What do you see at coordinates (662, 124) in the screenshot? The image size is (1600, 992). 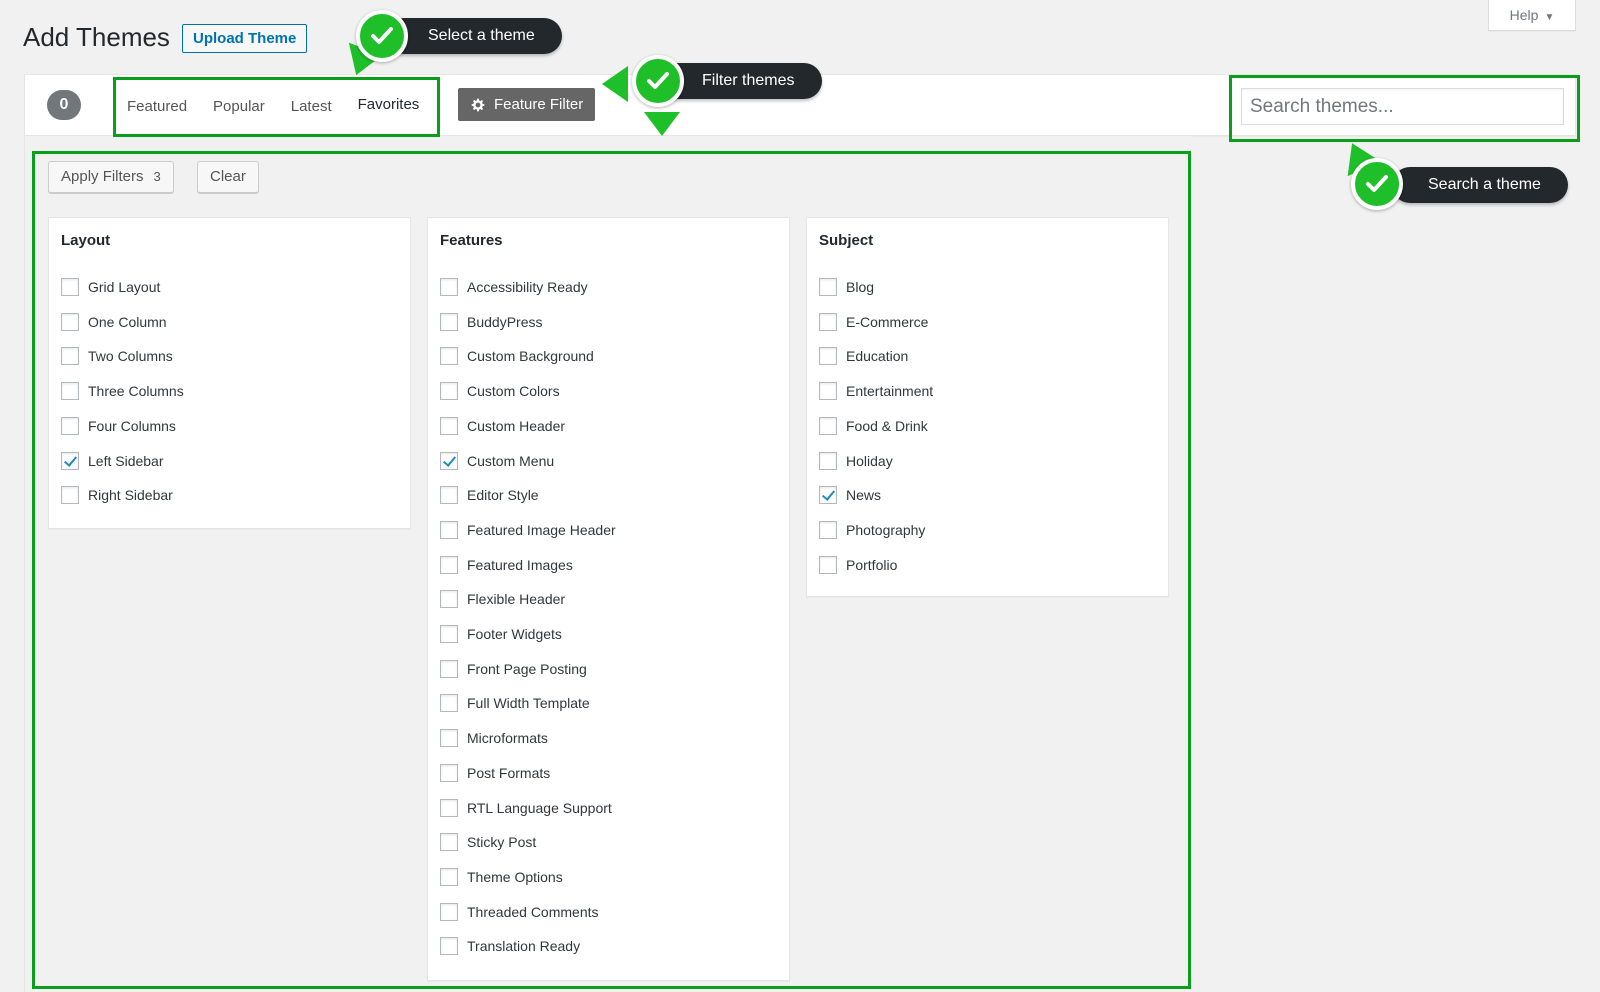 I see `callout-filter-pointer-down` at bounding box center [662, 124].